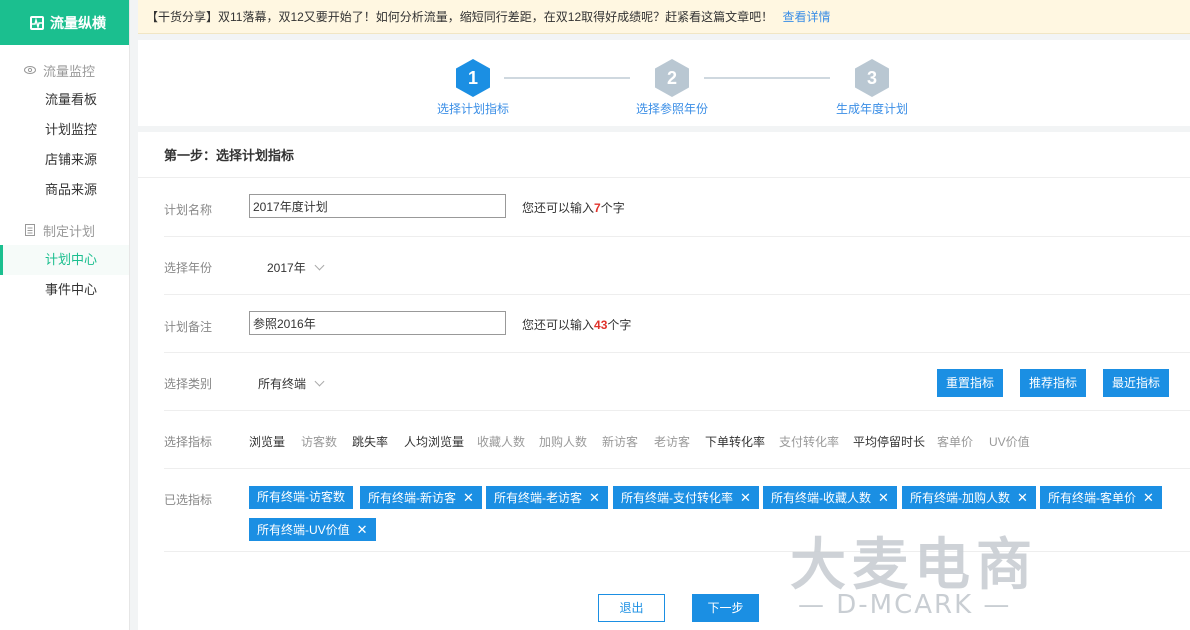 The height and width of the screenshot is (630, 1190). What do you see at coordinates (188, 210) in the screenshot?
I see `plan-name-label: 计划名称` at bounding box center [188, 210].